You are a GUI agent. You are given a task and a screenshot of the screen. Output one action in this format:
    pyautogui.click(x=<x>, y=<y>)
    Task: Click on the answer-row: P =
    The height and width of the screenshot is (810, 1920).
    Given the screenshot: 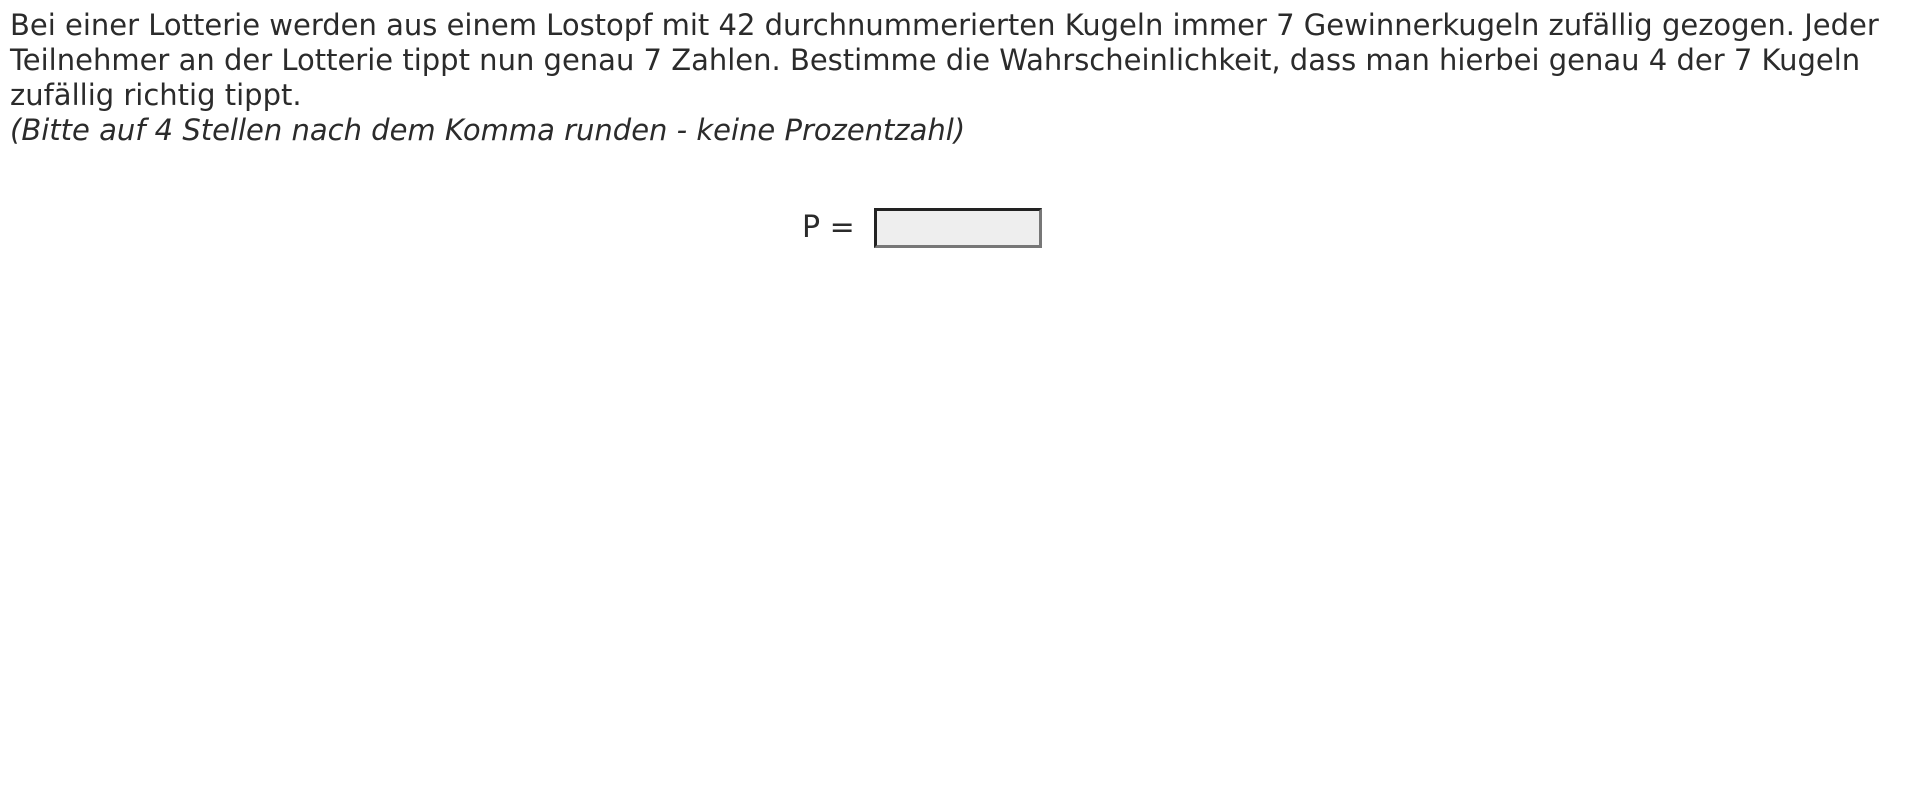 What is the action you would take?
    pyautogui.click(x=960, y=228)
    